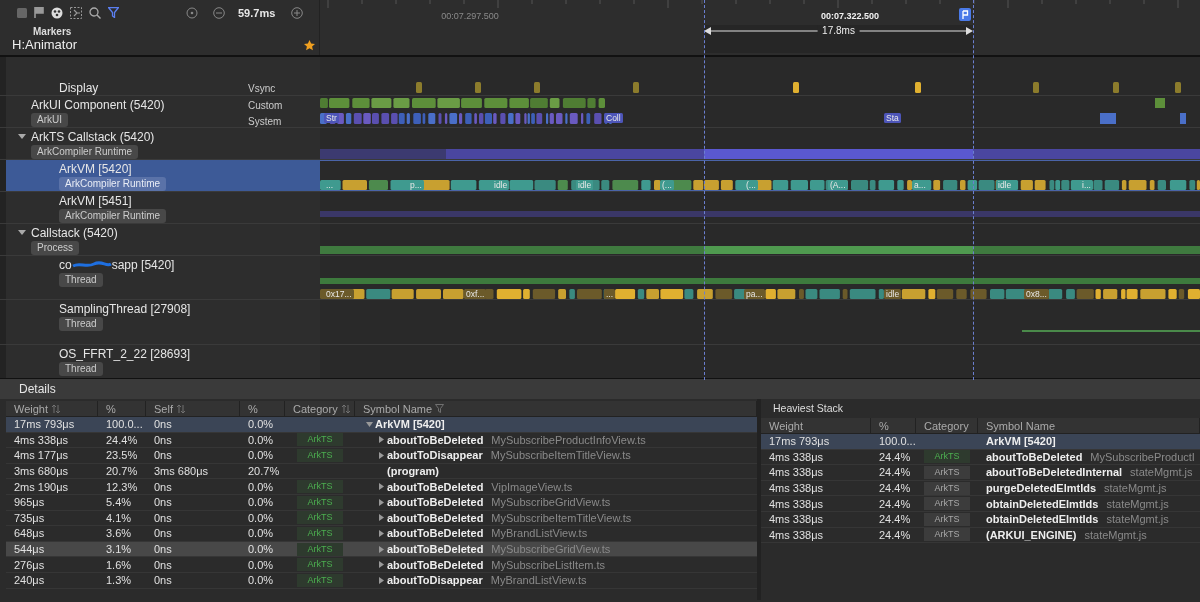  What do you see at coordinates (435, 580) in the screenshot?
I see `symbol-name: aboutToDisappear` at bounding box center [435, 580].